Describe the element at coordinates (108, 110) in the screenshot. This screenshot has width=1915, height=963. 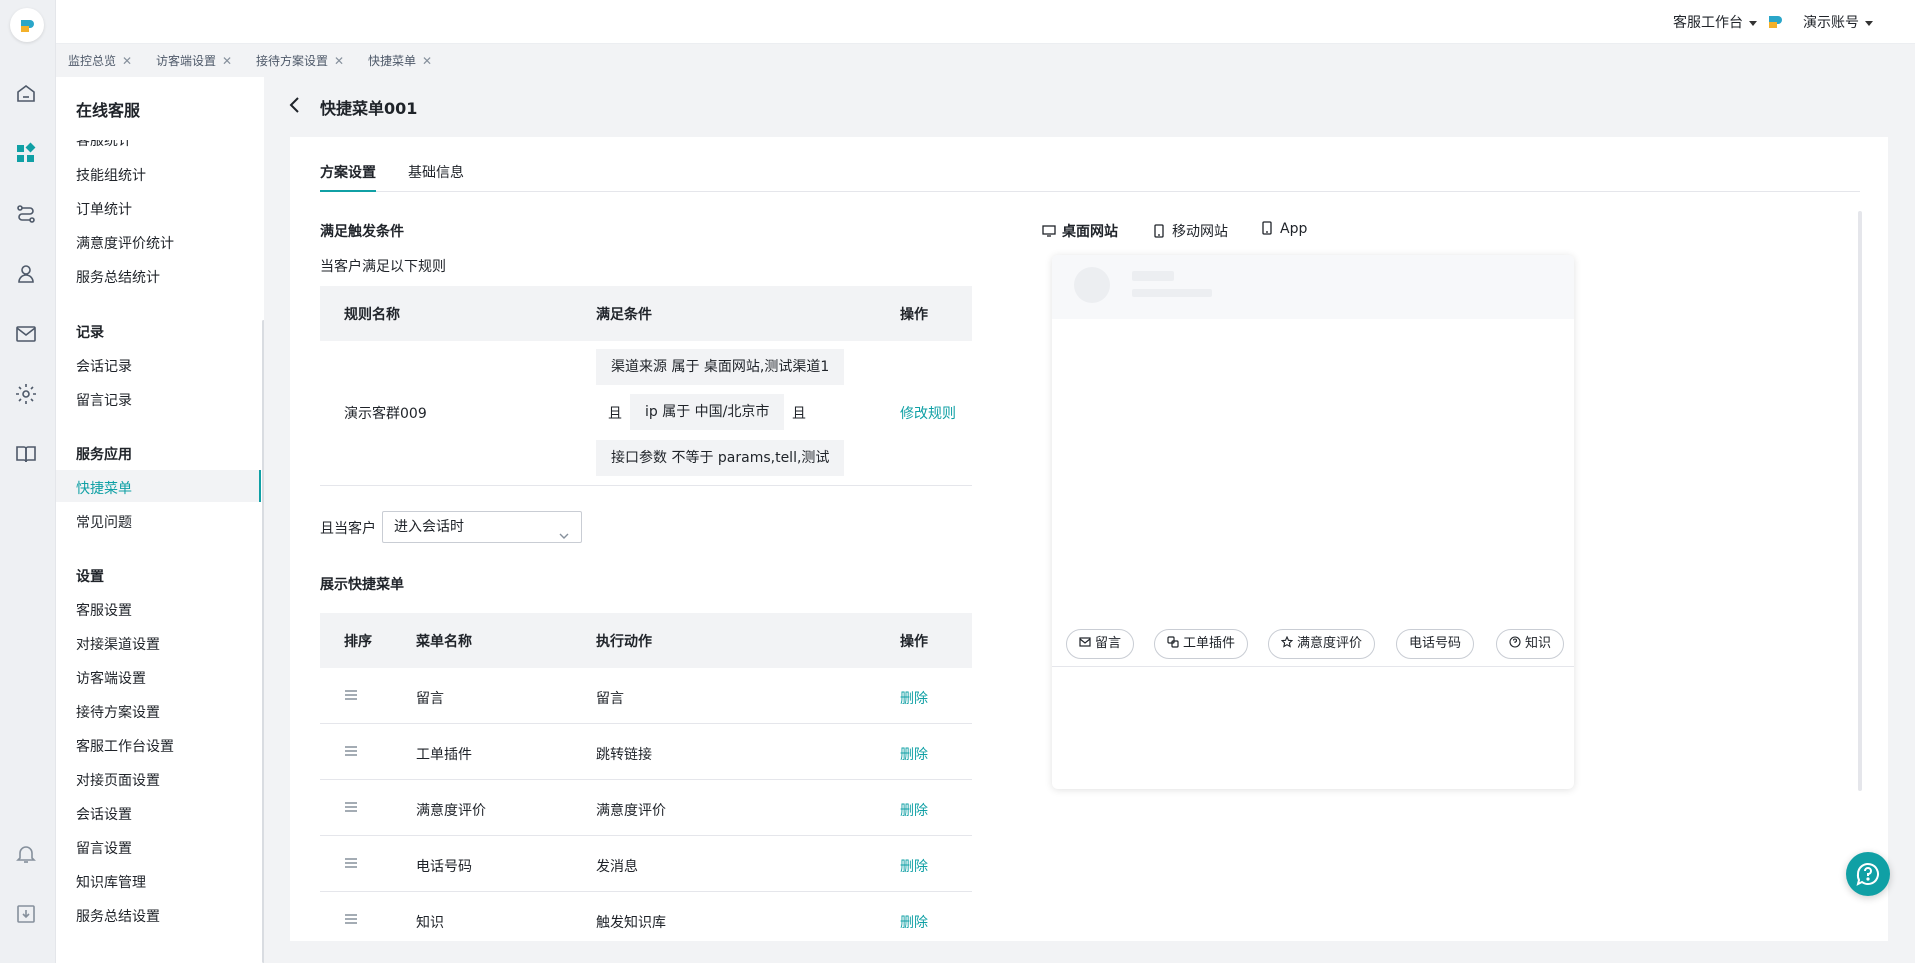
I see `sidebar-title: 在线客服` at that location.